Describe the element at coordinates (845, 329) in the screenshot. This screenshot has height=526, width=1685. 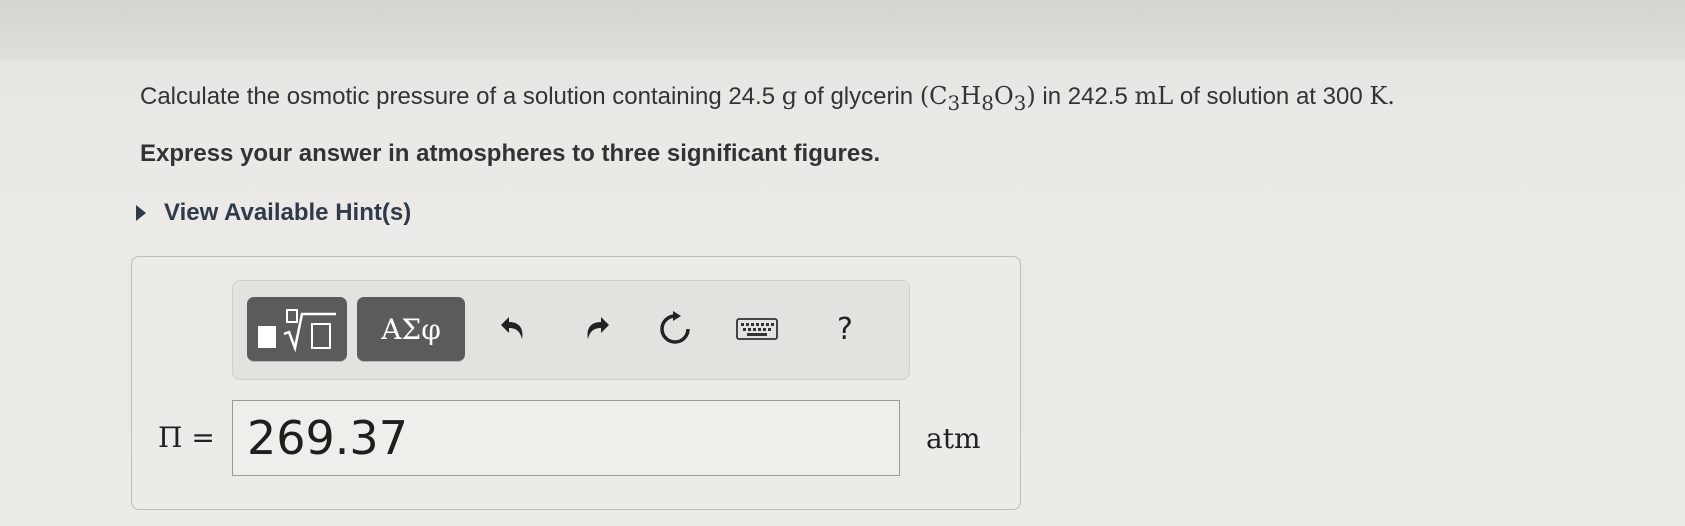
I see `help-button: ?` at that location.